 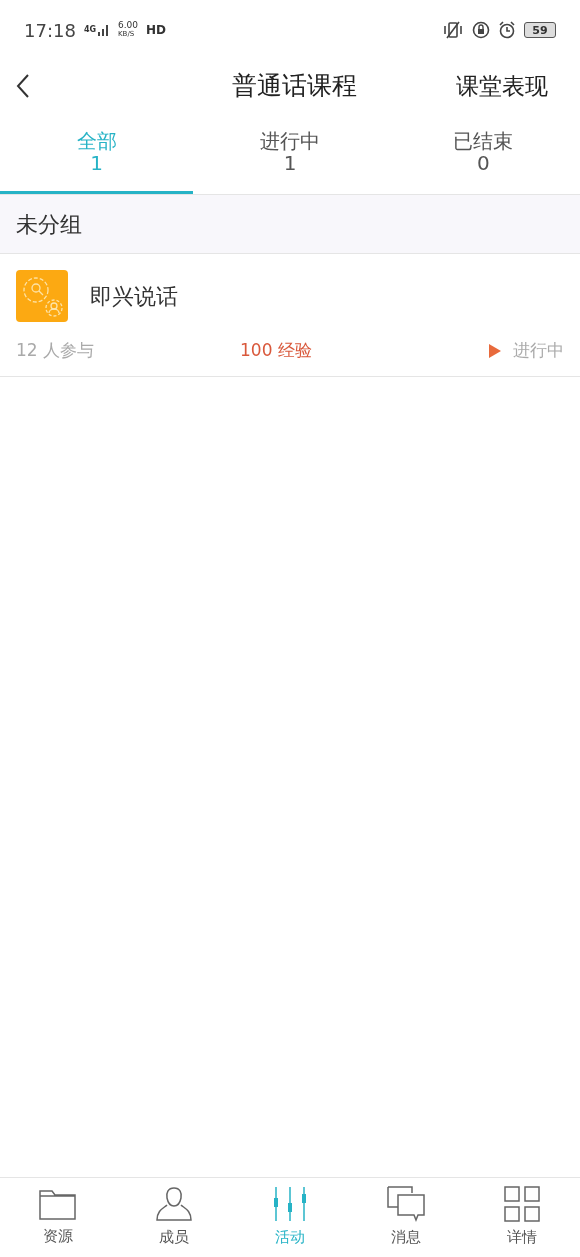 I want to click on nav-tab: 资源, so click(x=58, y=1217).